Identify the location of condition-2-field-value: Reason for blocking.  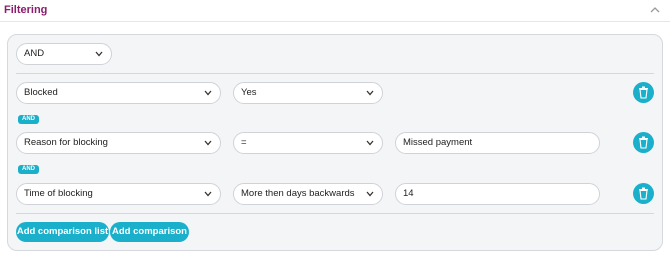
(66, 142).